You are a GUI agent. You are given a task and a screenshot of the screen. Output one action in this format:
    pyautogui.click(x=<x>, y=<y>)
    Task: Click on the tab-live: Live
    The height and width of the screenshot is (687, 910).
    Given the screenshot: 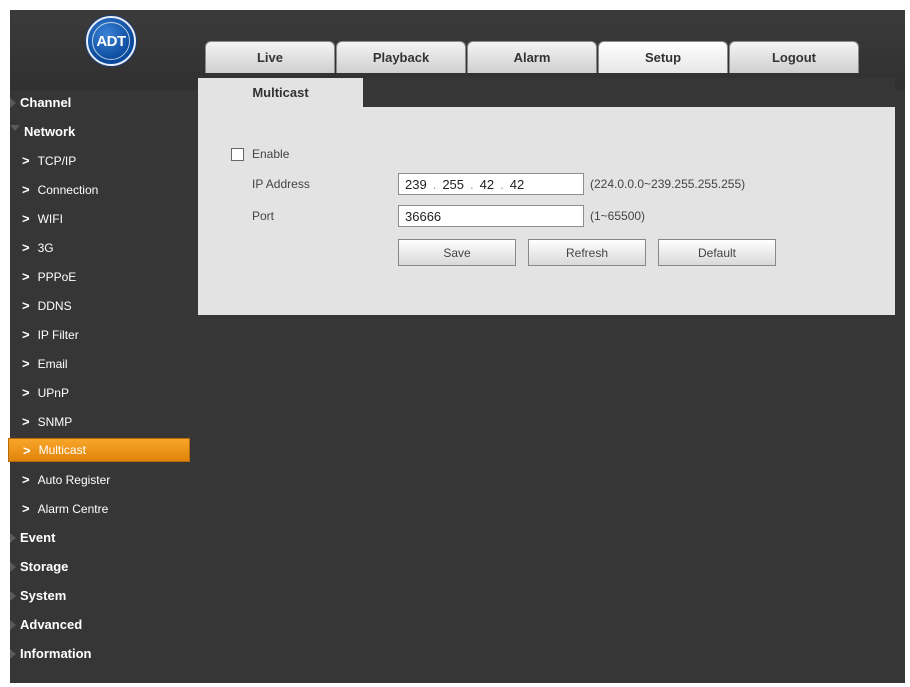 What is the action you would take?
    pyautogui.click(x=270, y=57)
    